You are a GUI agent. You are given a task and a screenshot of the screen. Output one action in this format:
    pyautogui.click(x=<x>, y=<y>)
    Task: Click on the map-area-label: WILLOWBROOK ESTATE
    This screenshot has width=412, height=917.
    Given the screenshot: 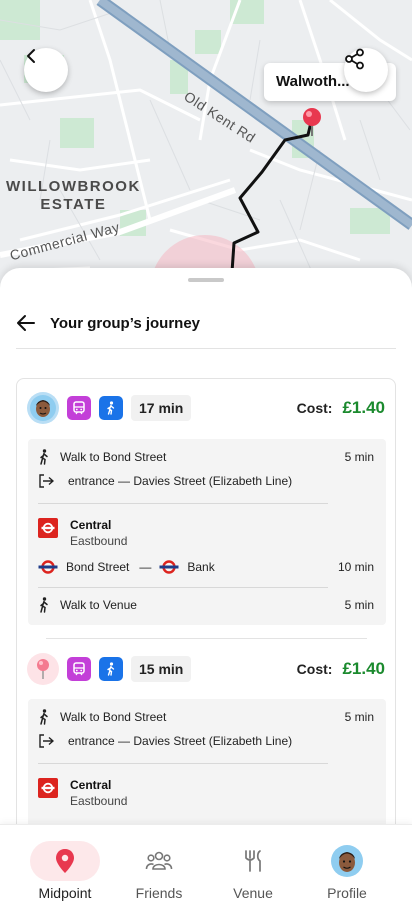 What is the action you would take?
    pyautogui.click(x=73, y=196)
    